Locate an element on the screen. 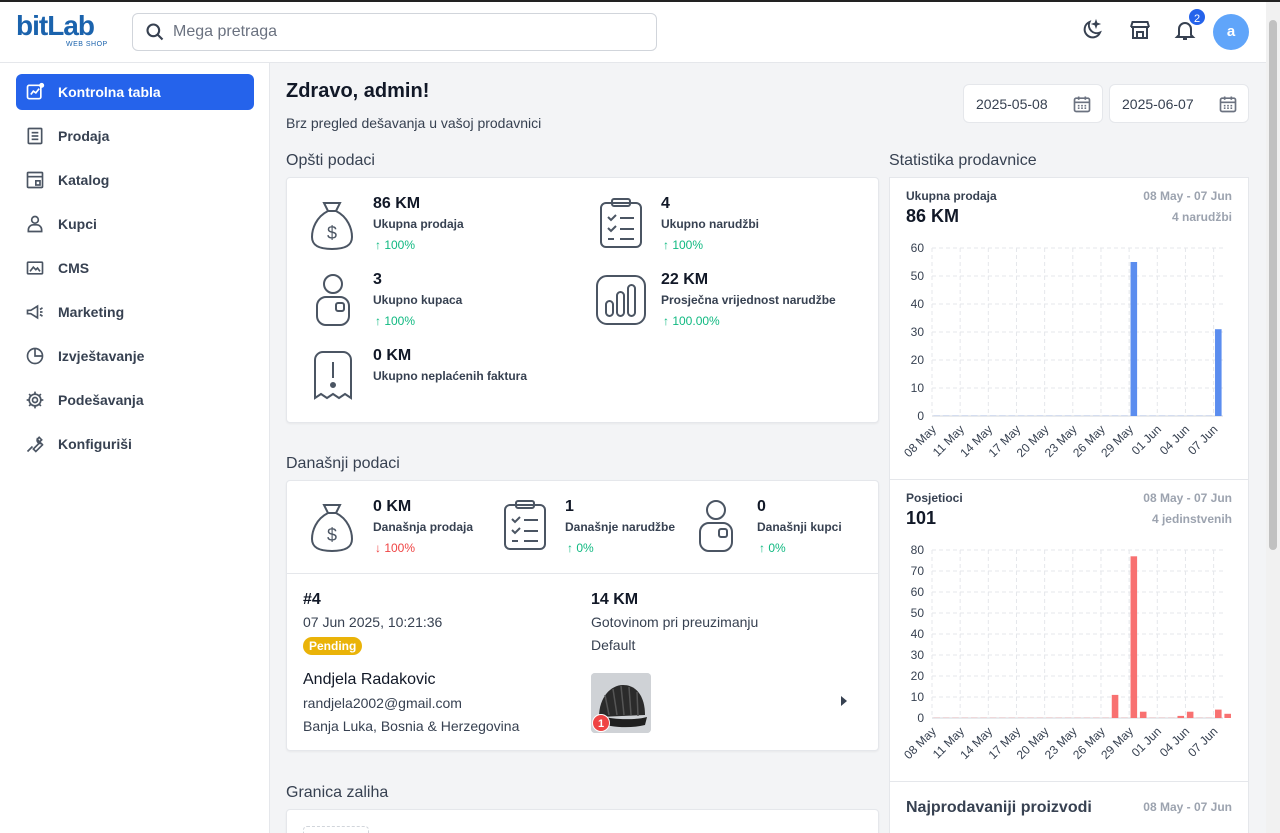  chevron-right-icon is located at coordinates (844, 701).